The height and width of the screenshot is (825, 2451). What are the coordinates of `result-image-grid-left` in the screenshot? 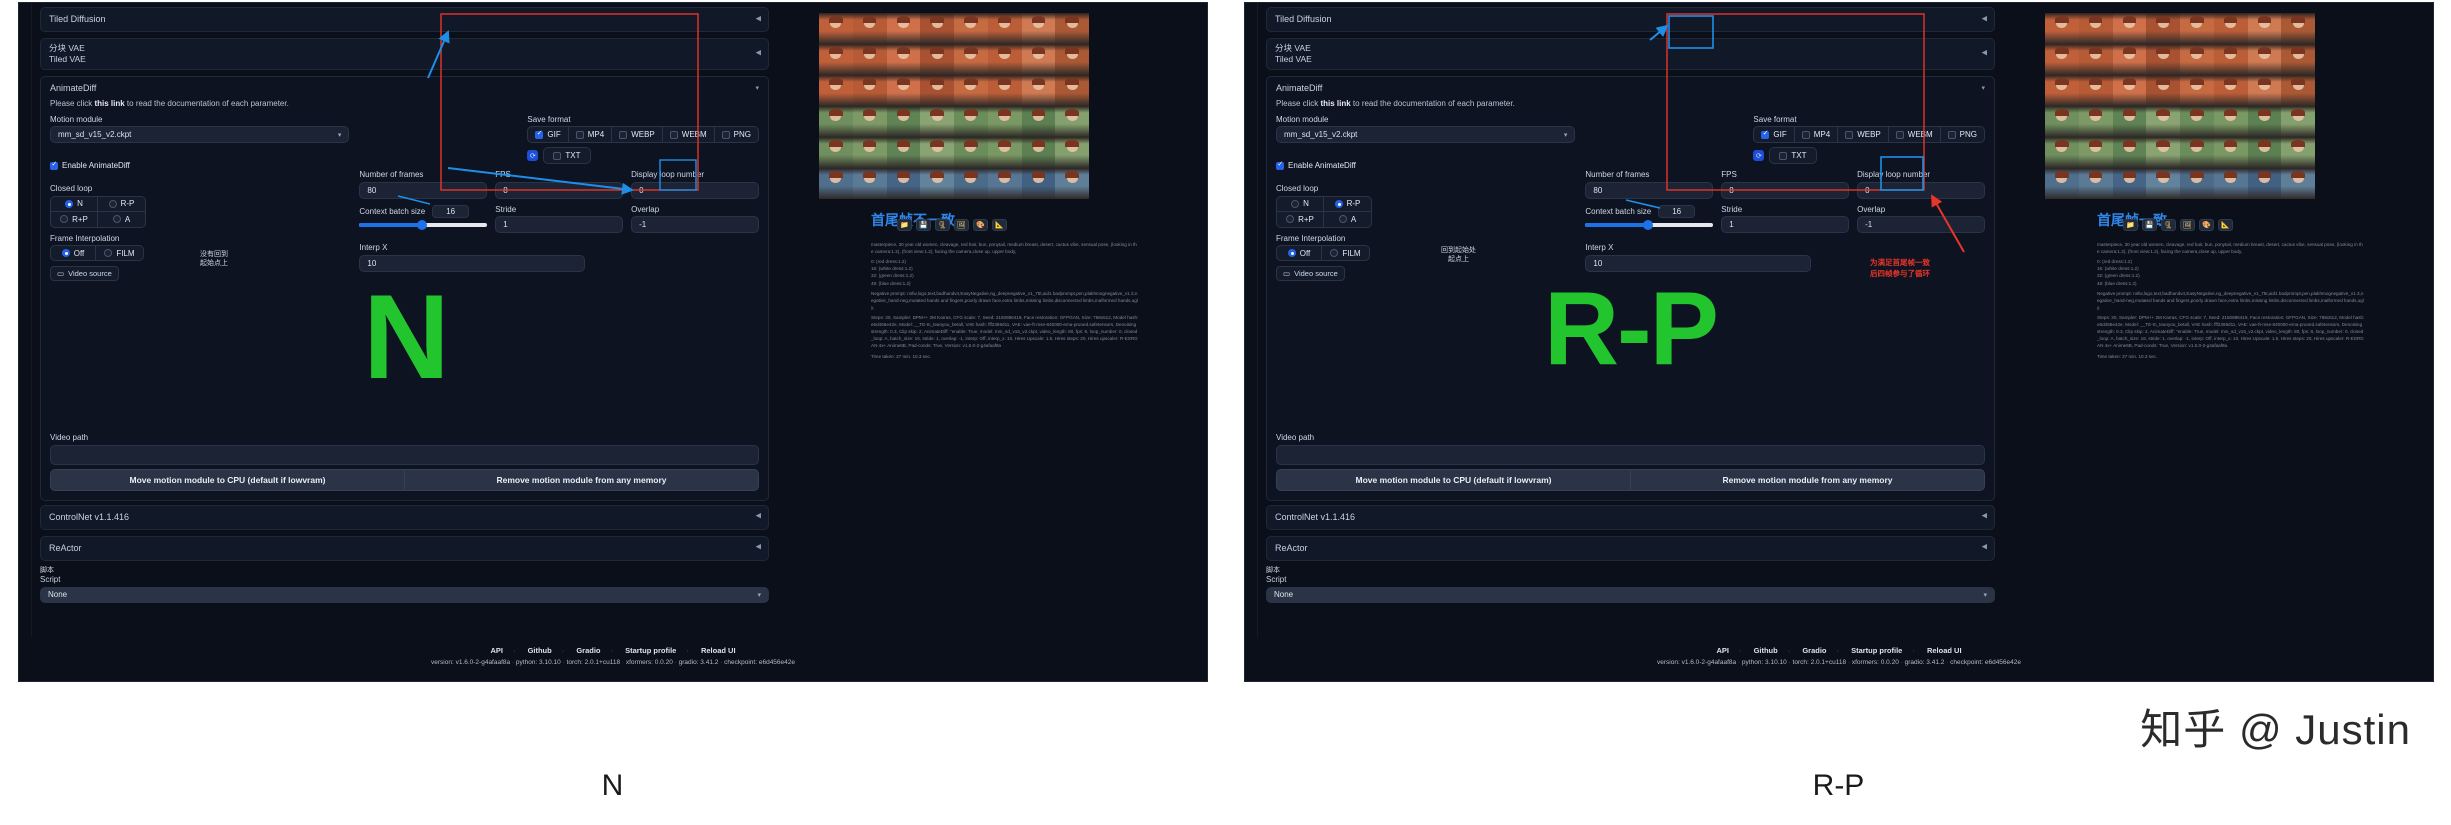 It's located at (954, 106).